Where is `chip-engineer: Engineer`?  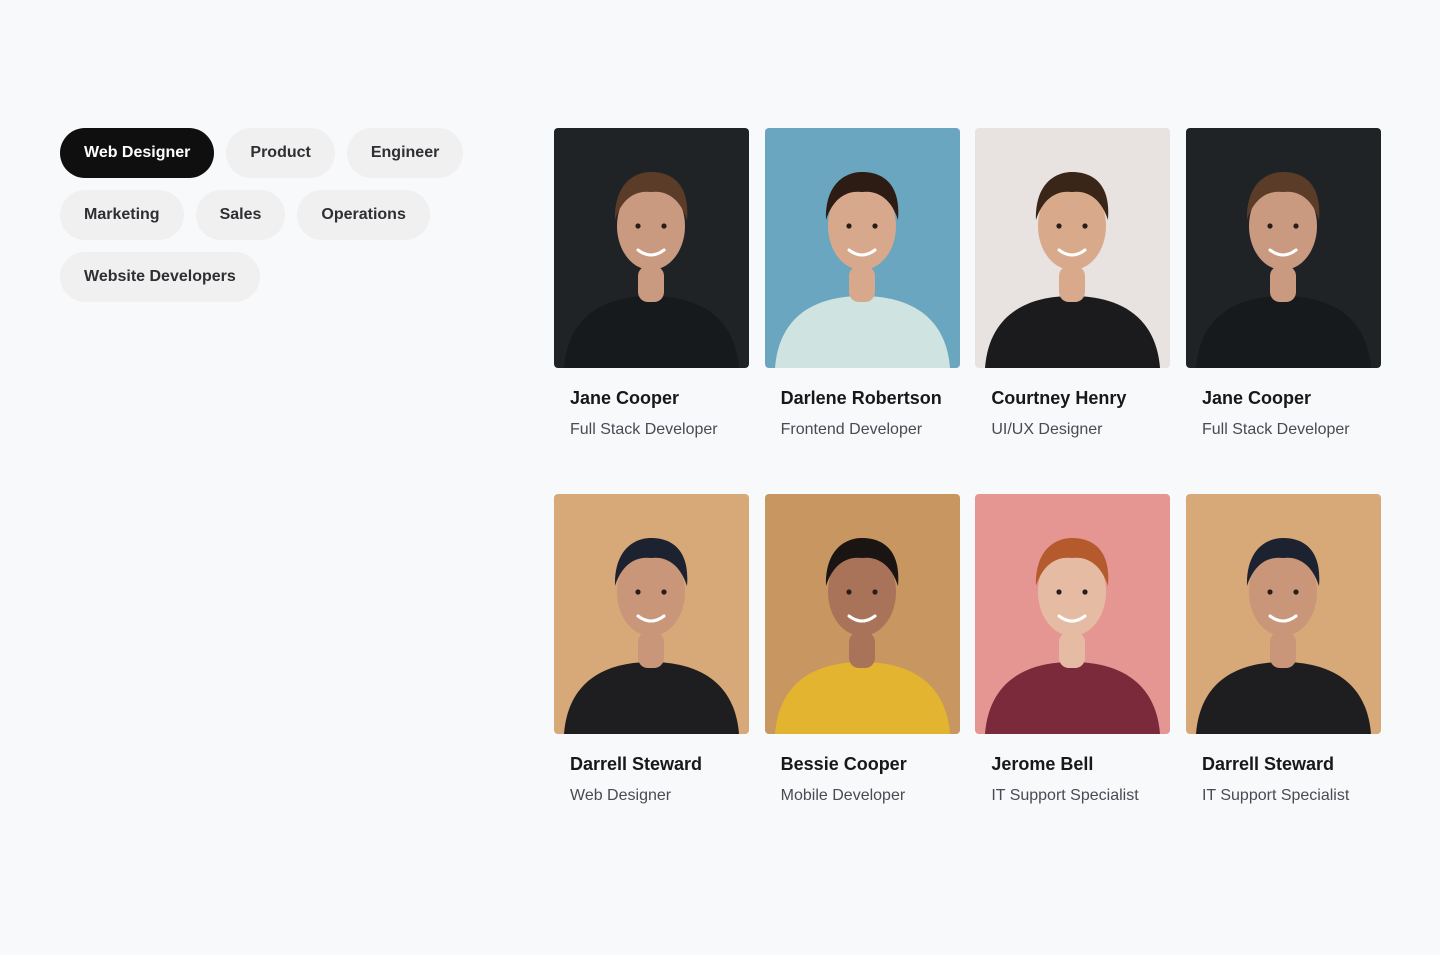 chip-engineer: Engineer is located at coordinates (405, 153).